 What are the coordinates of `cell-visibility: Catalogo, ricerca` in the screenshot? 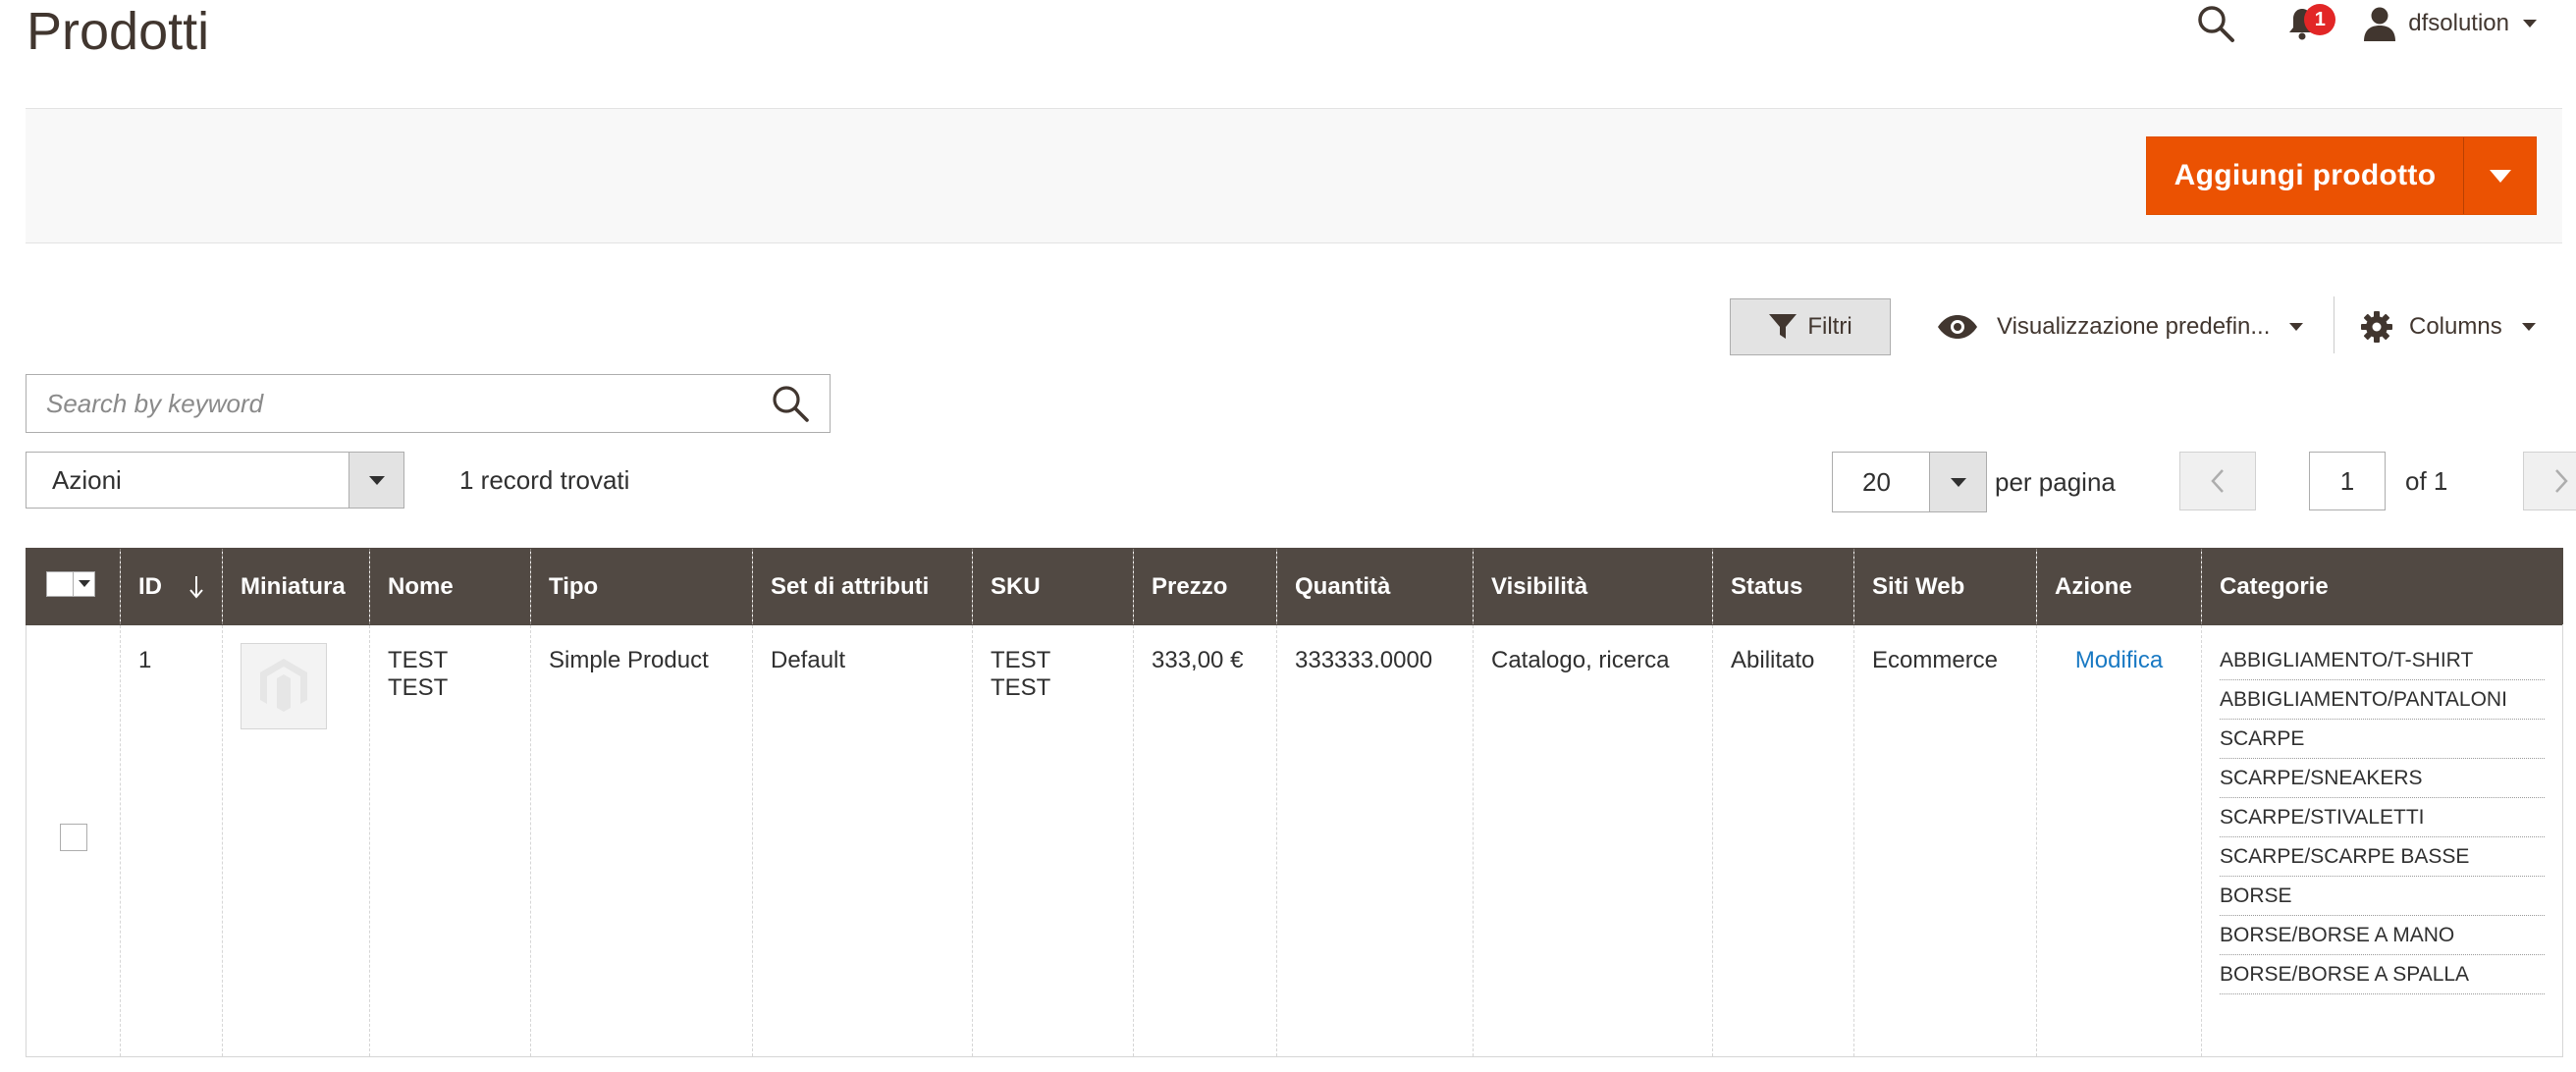 It's located at (1593, 840).